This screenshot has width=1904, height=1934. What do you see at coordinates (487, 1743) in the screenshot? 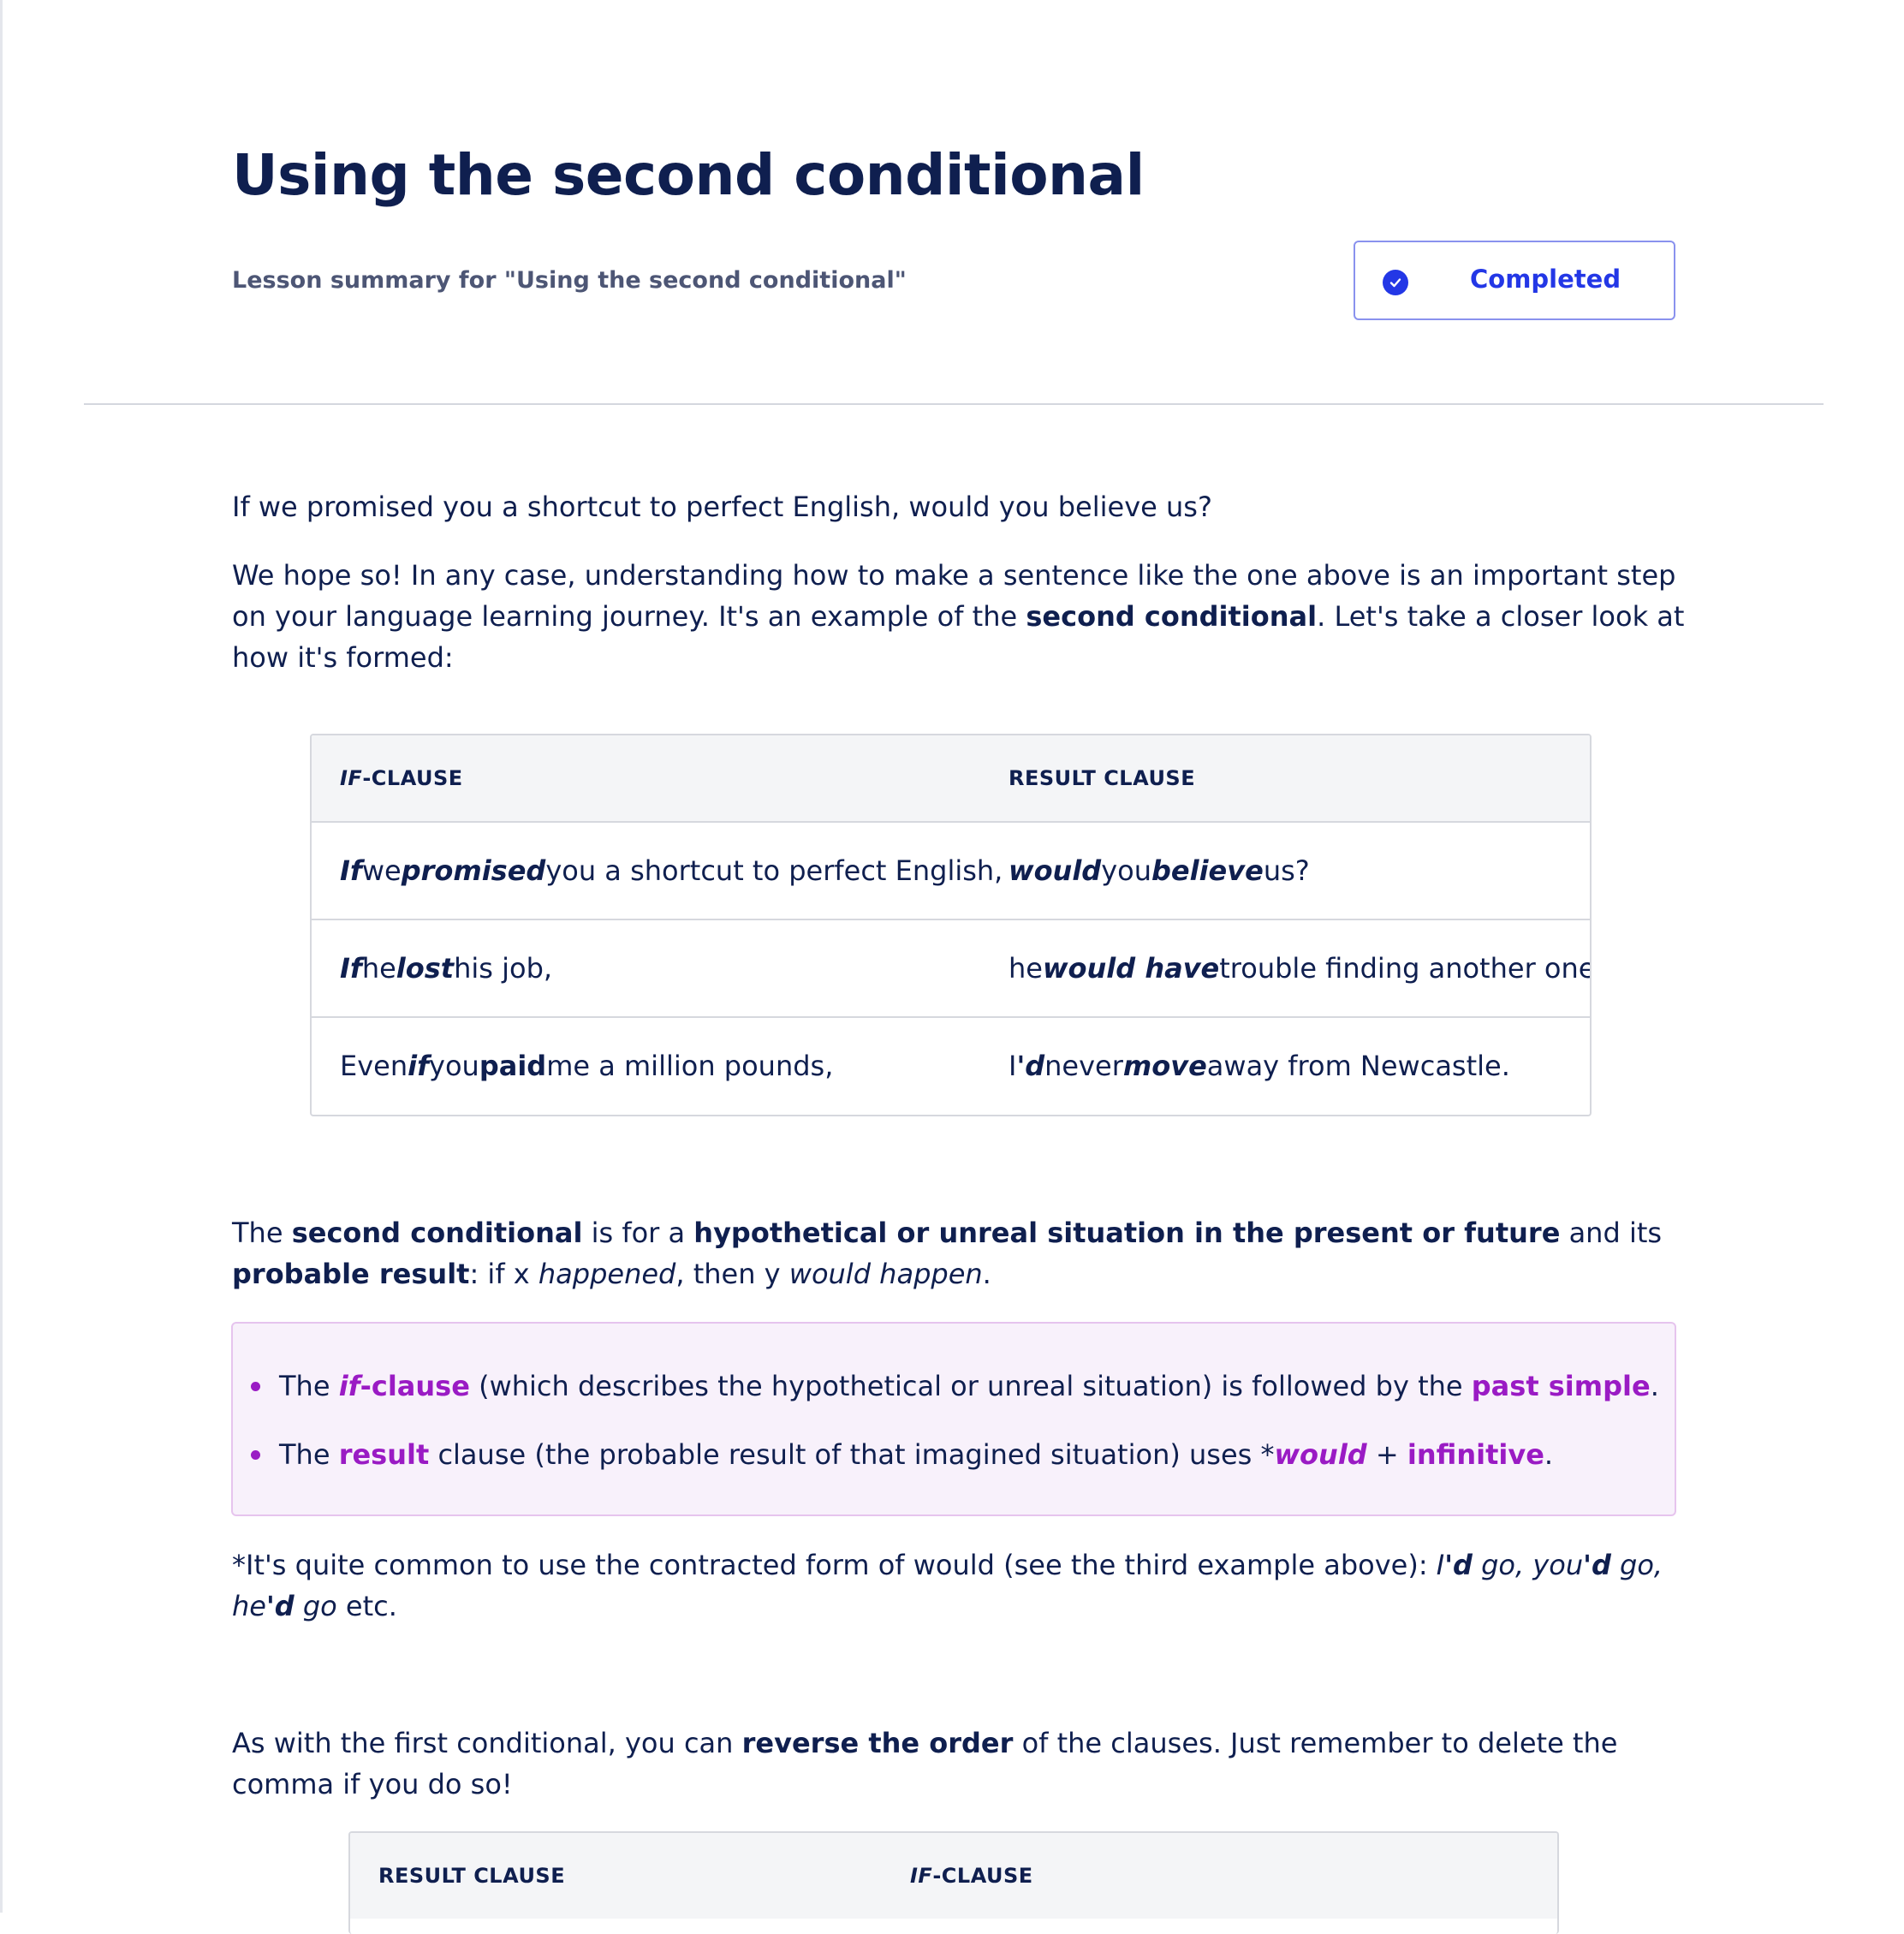
I see `text-fragment: As with the first conditional, you can` at bounding box center [487, 1743].